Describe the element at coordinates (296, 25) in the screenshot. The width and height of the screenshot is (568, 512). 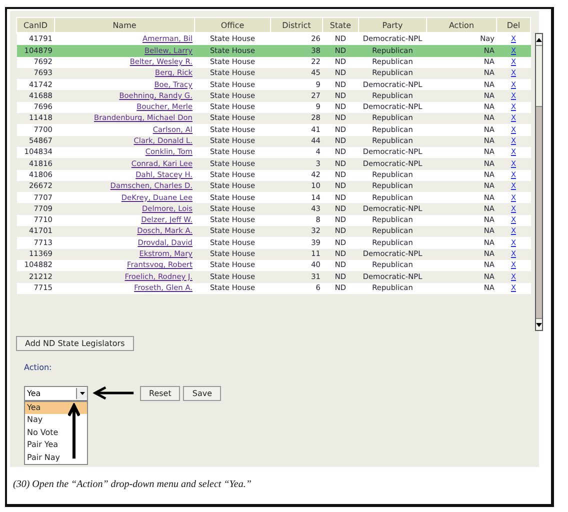
I see `column-header: District` at that location.